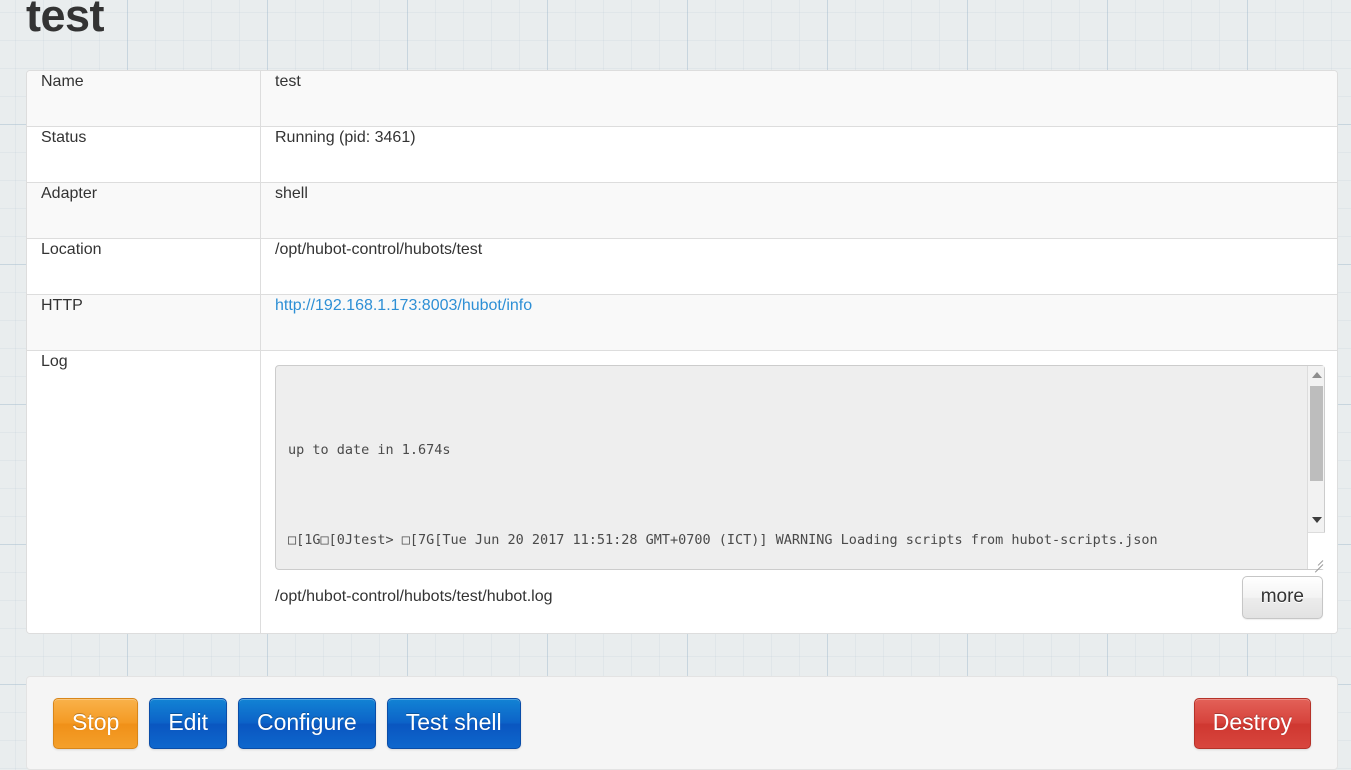  I want to click on page-title: test, so click(65, 20).